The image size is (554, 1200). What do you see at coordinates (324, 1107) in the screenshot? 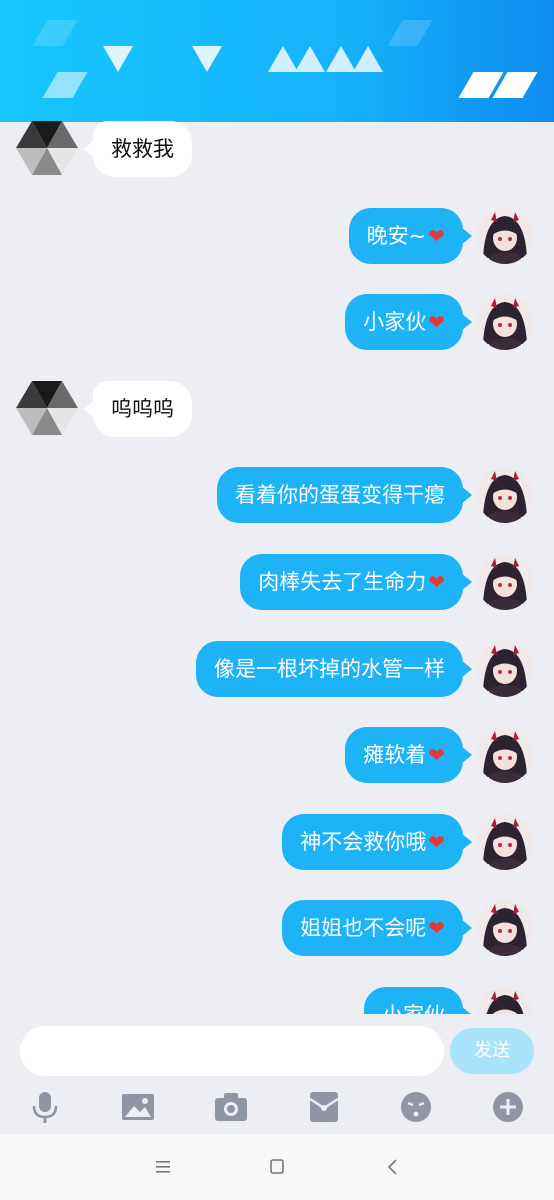
I see `red-packet-icon` at bounding box center [324, 1107].